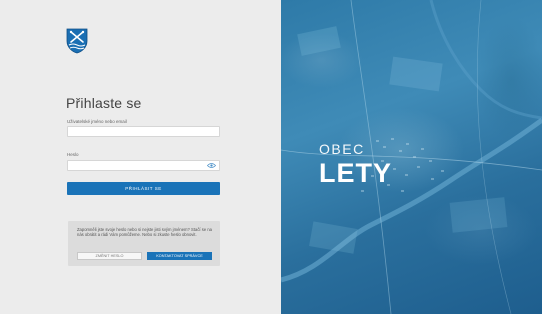  What do you see at coordinates (143, 131) in the screenshot?
I see `username-input` at bounding box center [143, 131].